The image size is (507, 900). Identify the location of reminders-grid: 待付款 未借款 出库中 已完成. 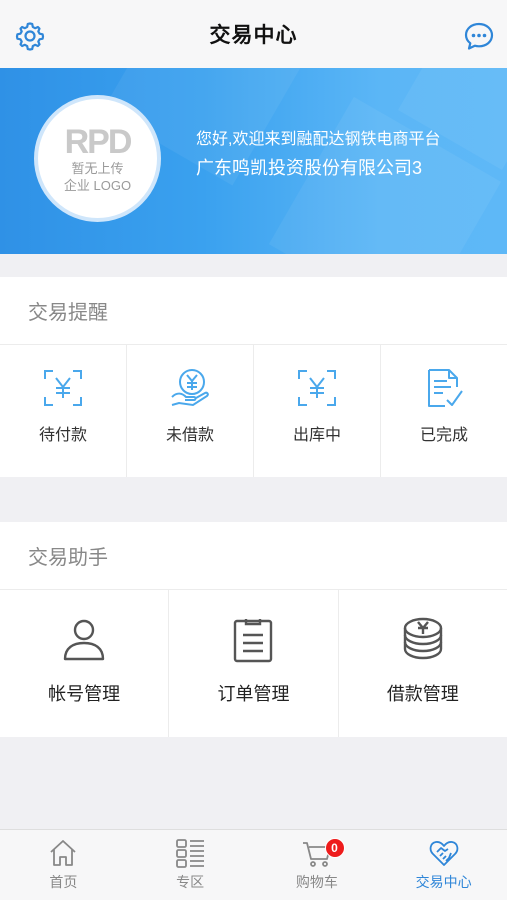
(253, 411).